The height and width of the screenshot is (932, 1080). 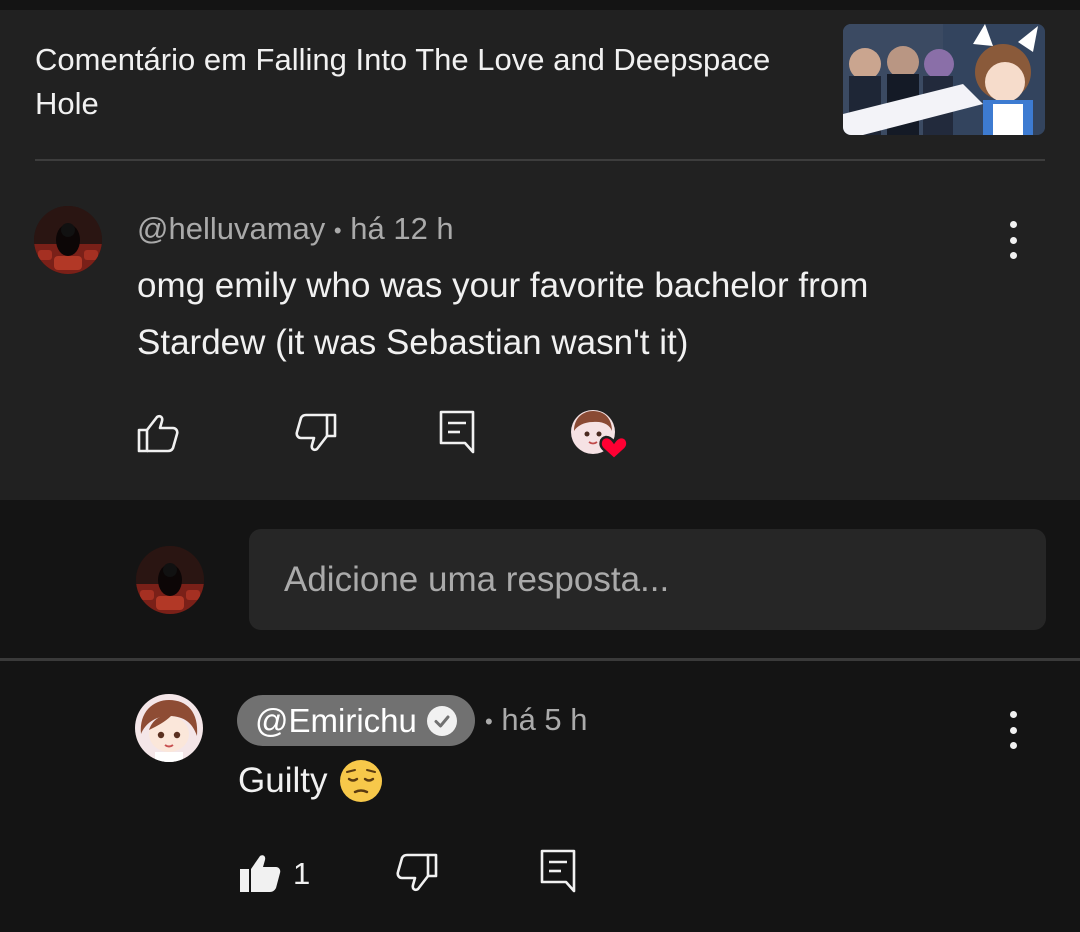 I want to click on reply-author-avatar, so click(x=169, y=728).